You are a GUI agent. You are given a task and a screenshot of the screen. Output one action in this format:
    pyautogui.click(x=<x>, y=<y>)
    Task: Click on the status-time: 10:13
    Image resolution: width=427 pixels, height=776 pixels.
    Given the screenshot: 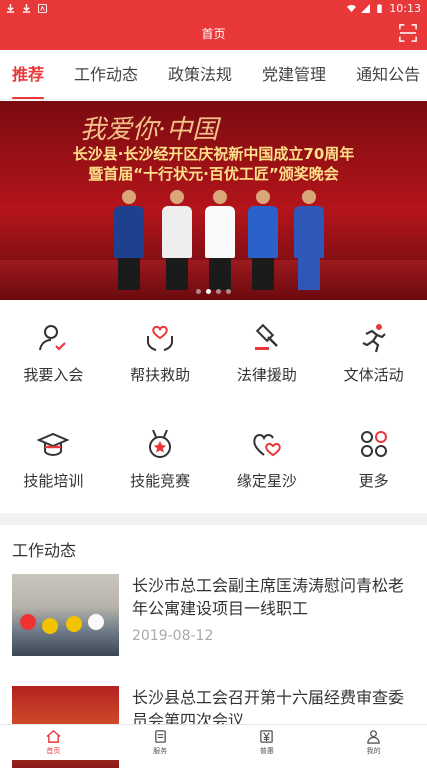 What is the action you would take?
    pyautogui.click(x=405, y=8)
    